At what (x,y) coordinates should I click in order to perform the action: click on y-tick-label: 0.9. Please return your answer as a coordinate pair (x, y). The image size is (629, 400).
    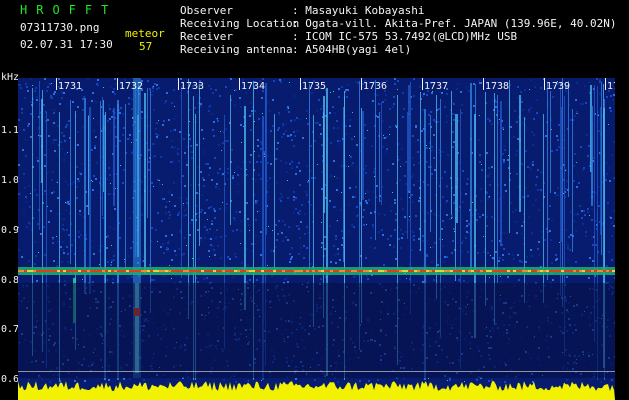
    Looking at the image, I should click on (10, 230).